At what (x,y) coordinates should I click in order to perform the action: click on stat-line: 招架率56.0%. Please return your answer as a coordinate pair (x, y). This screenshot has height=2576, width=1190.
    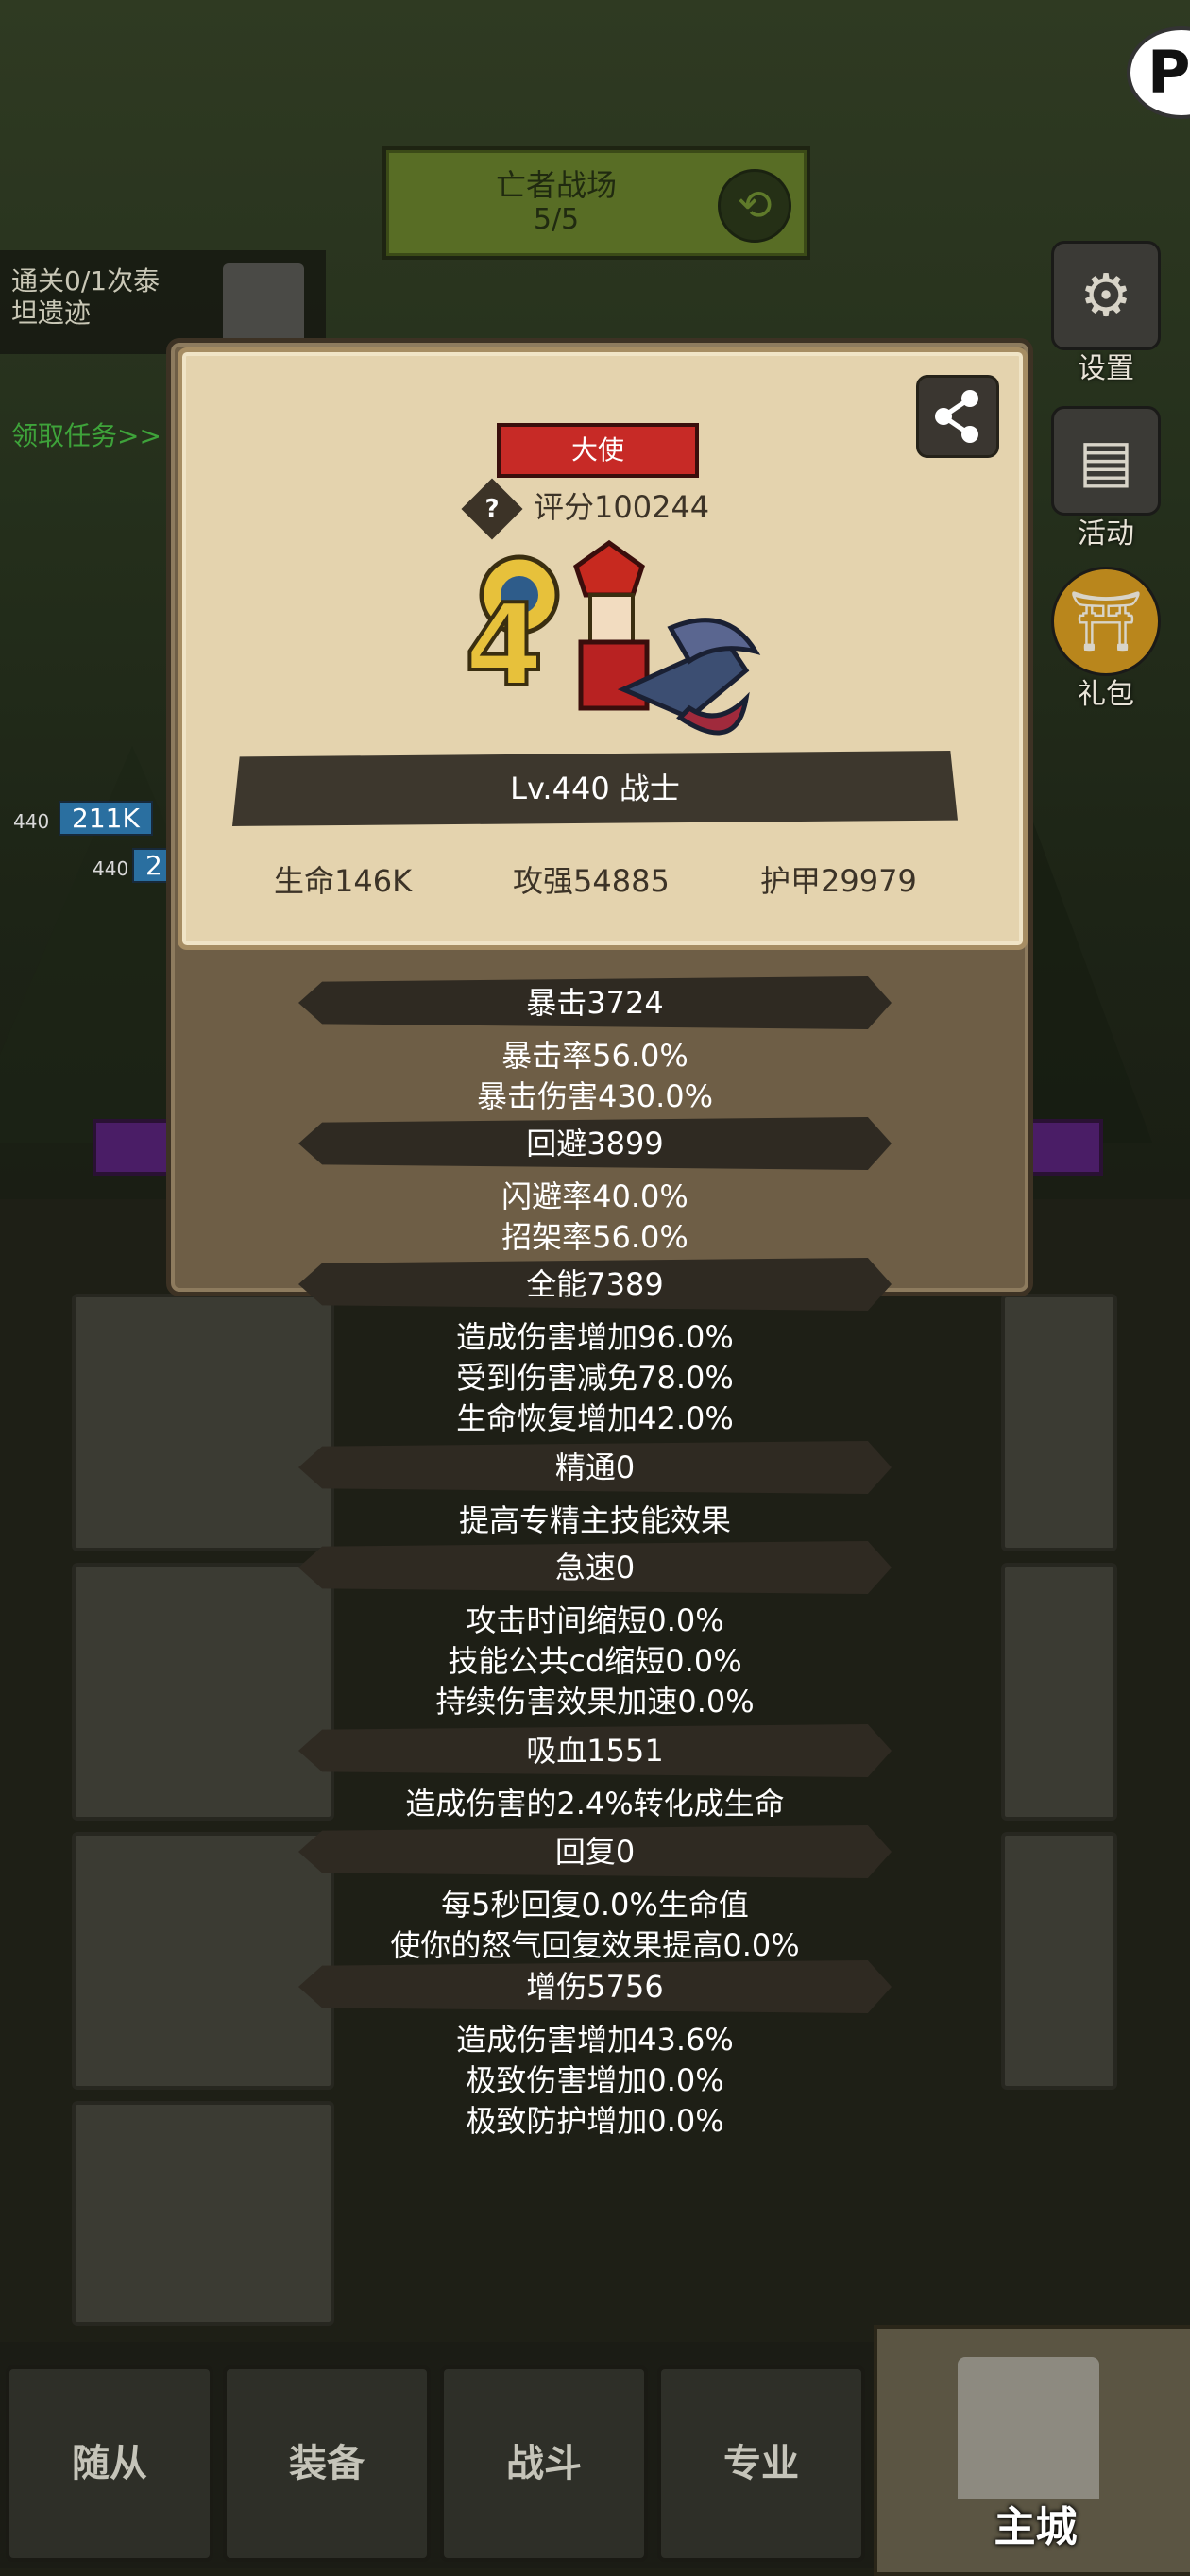
    Looking at the image, I should click on (595, 1237).